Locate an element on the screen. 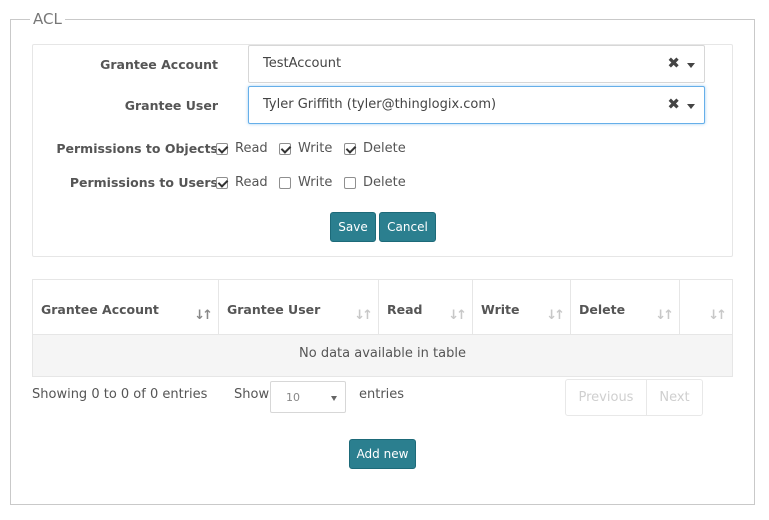 The width and height of the screenshot is (769, 520). users-write-label: Write is located at coordinates (315, 182).